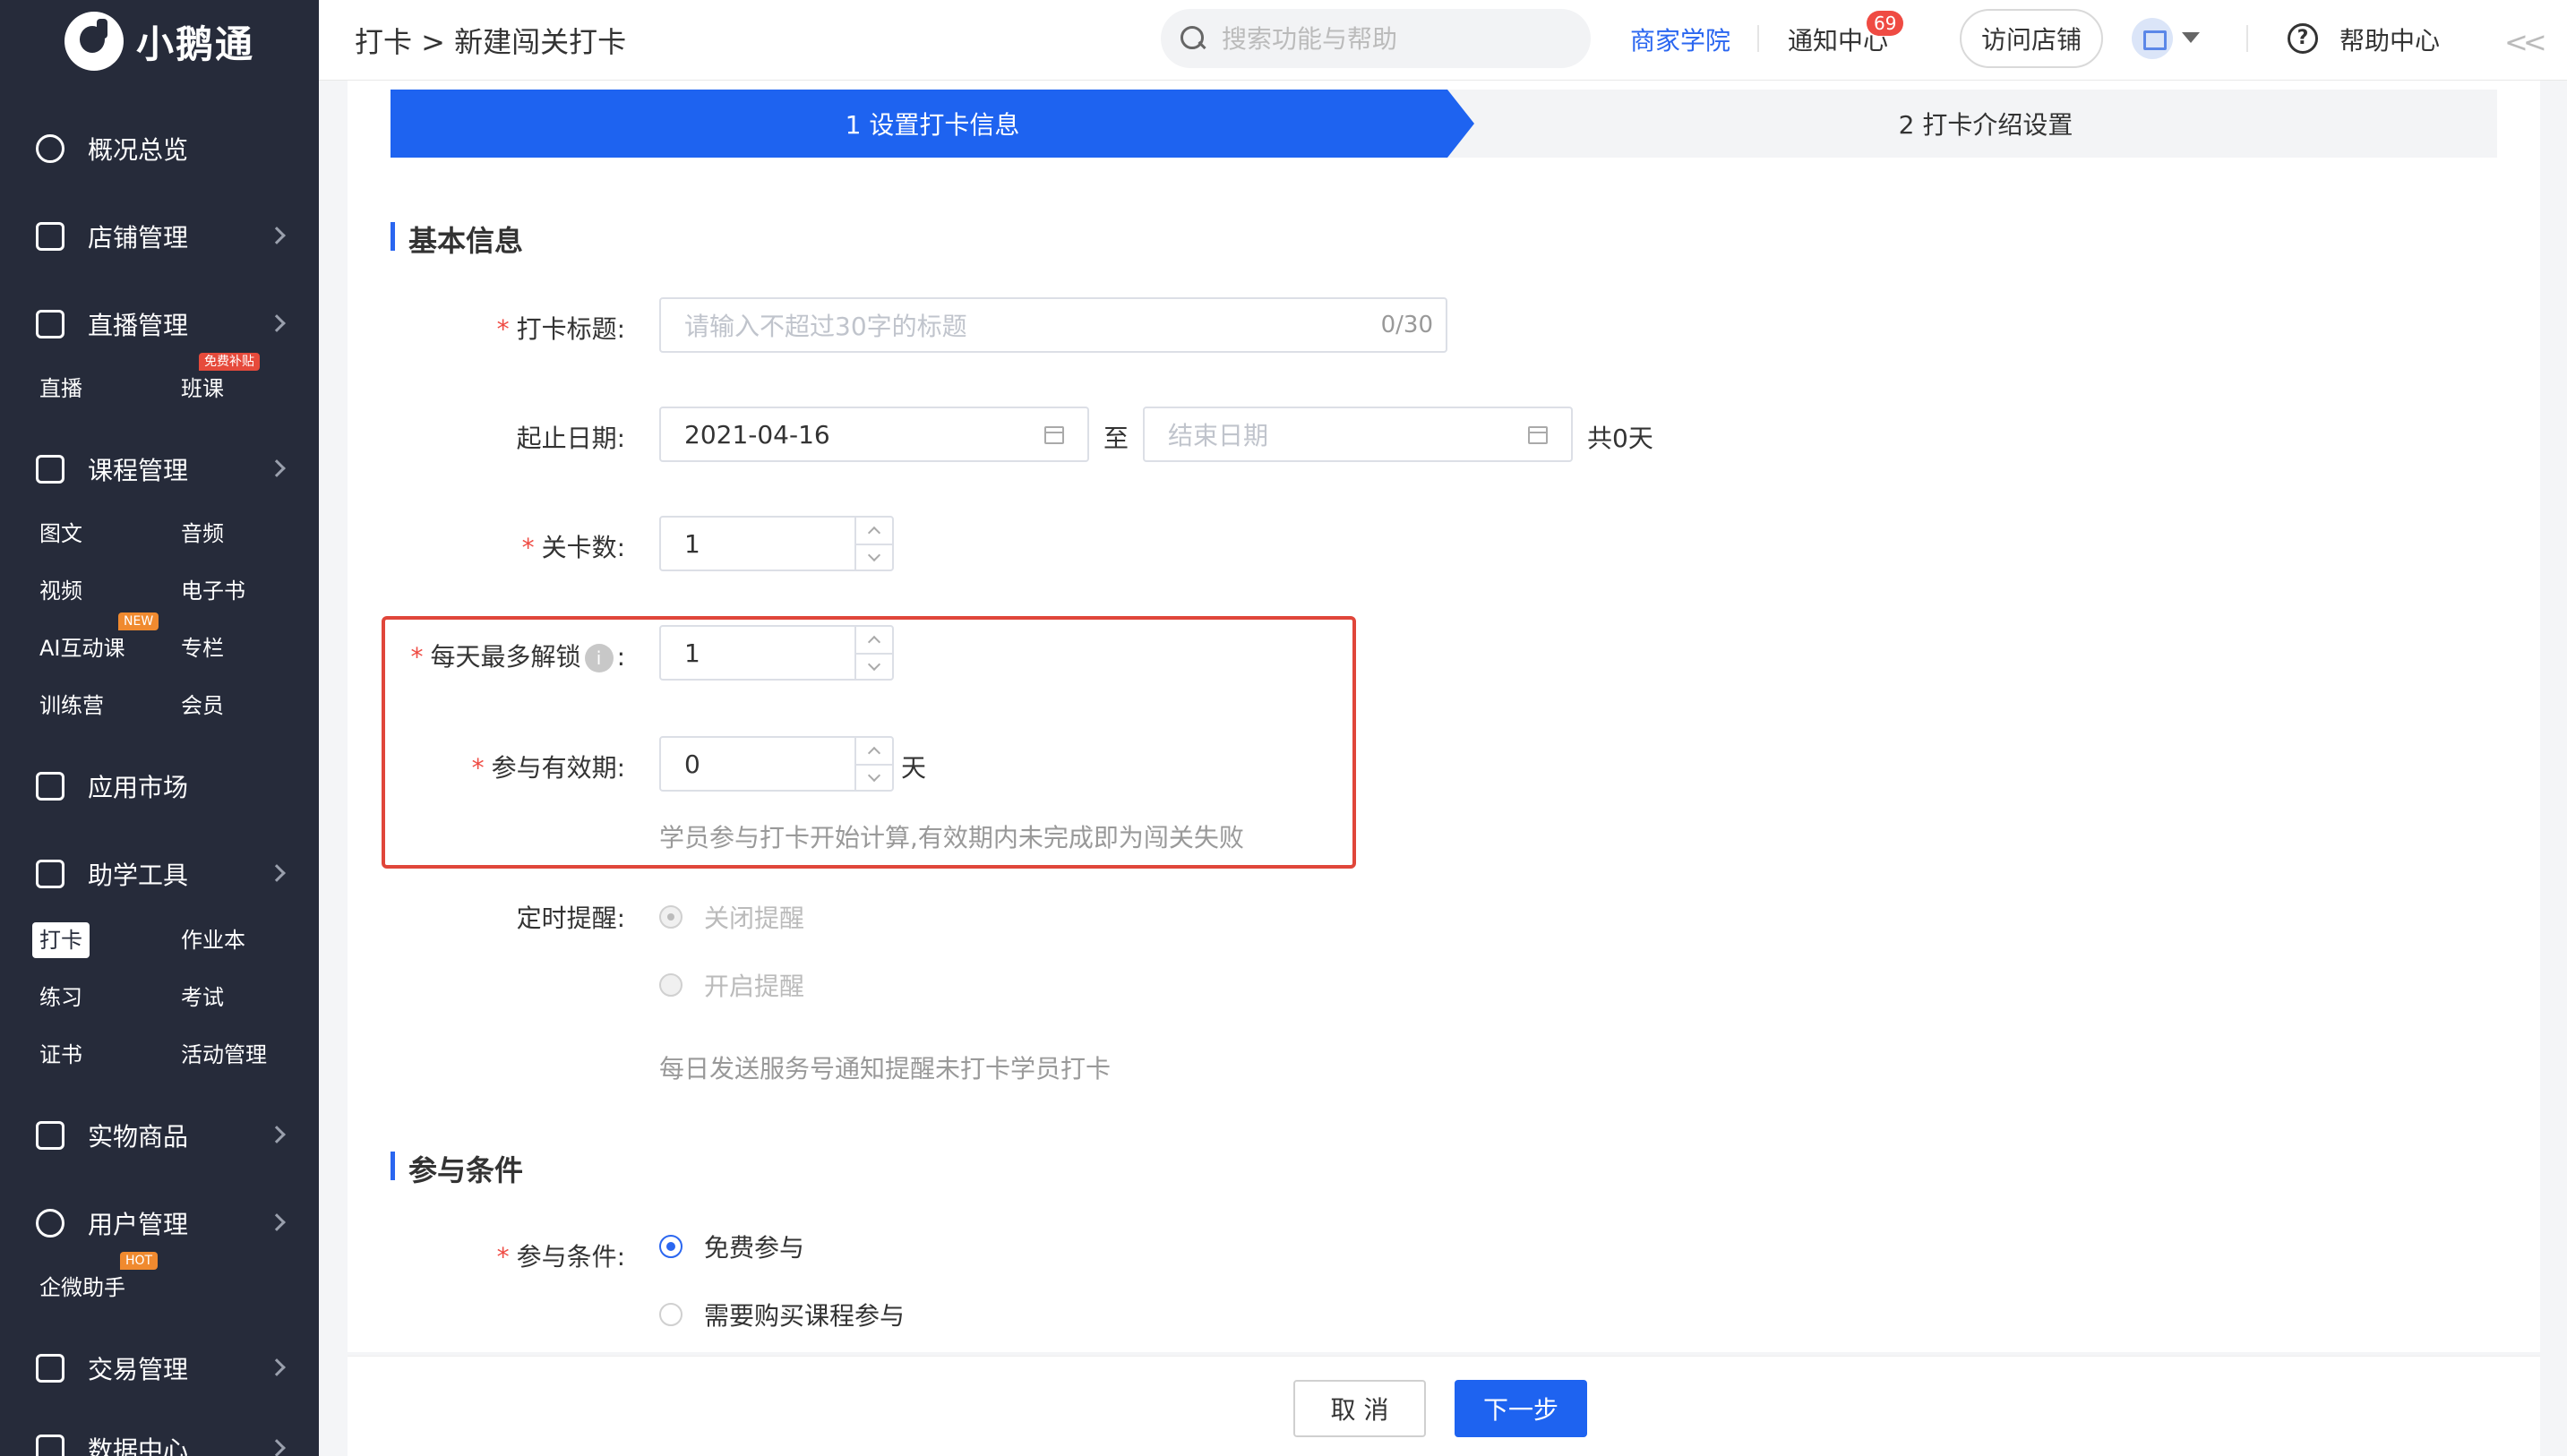  I want to click on store-avatar, so click(2152, 38).